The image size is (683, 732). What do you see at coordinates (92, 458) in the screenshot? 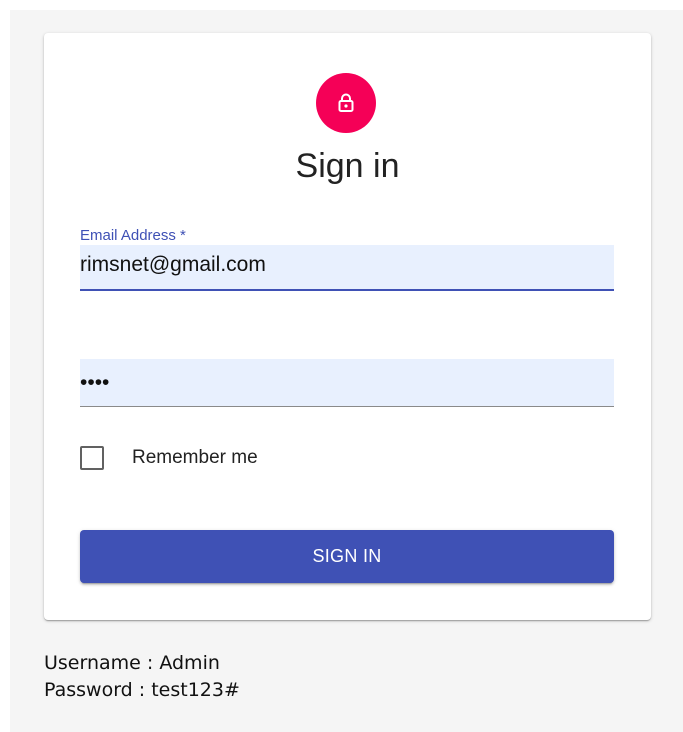
I see `remember-me-checkbox` at bounding box center [92, 458].